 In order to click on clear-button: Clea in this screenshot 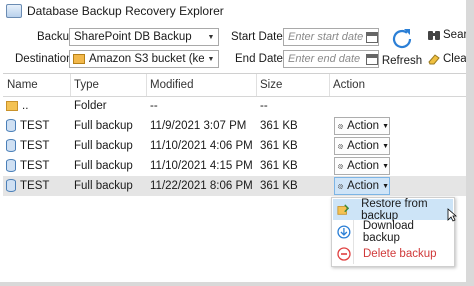, I will do `click(447, 59)`.